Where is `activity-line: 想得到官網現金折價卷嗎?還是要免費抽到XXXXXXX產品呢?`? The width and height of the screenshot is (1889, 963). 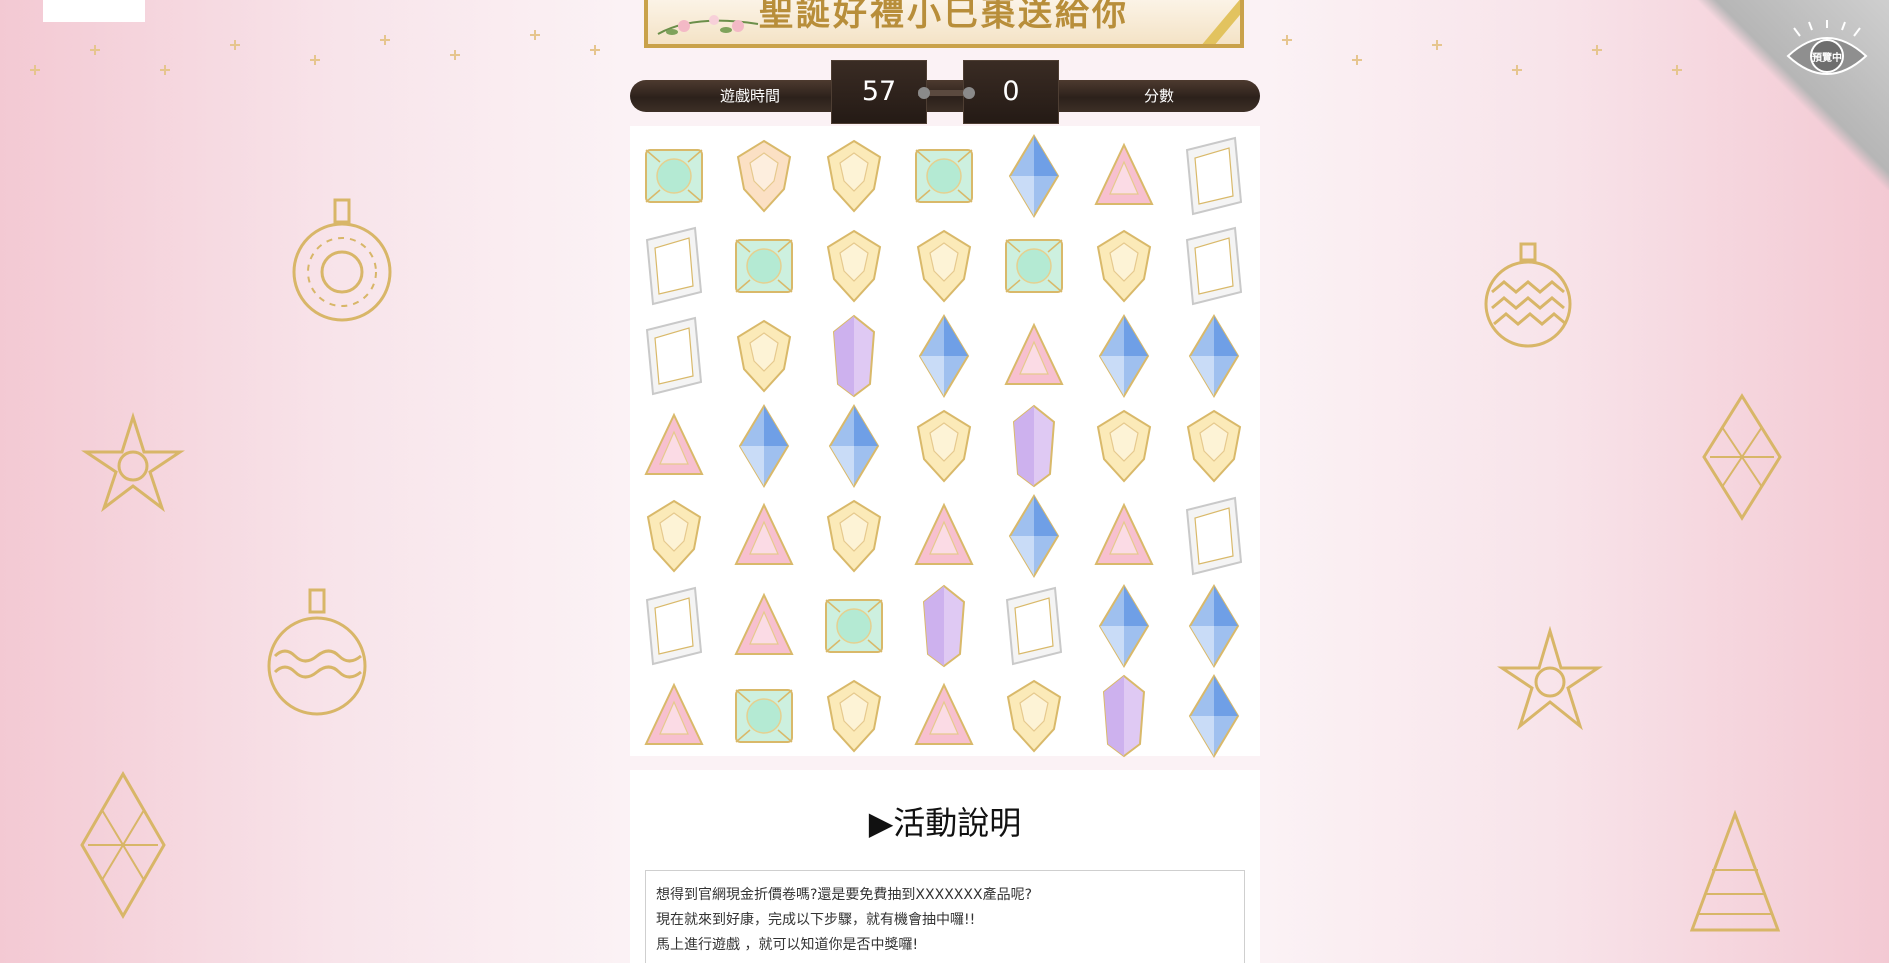
activity-line: 想得到官網現金折價卷嗎?還是要免費抽到XXXXXXX產品呢? is located at coordinates (844, 895).